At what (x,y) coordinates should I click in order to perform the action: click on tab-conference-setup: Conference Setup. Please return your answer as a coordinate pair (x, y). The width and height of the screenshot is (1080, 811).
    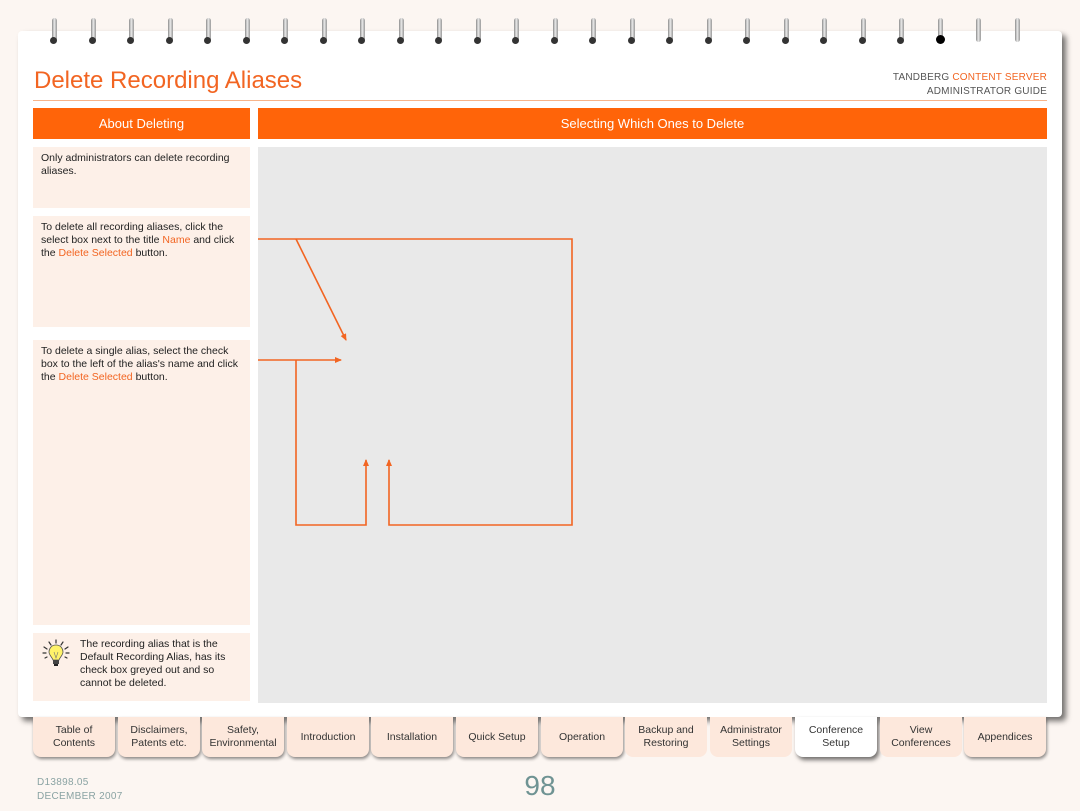
    Looking at the image, I should click on (836, 737).